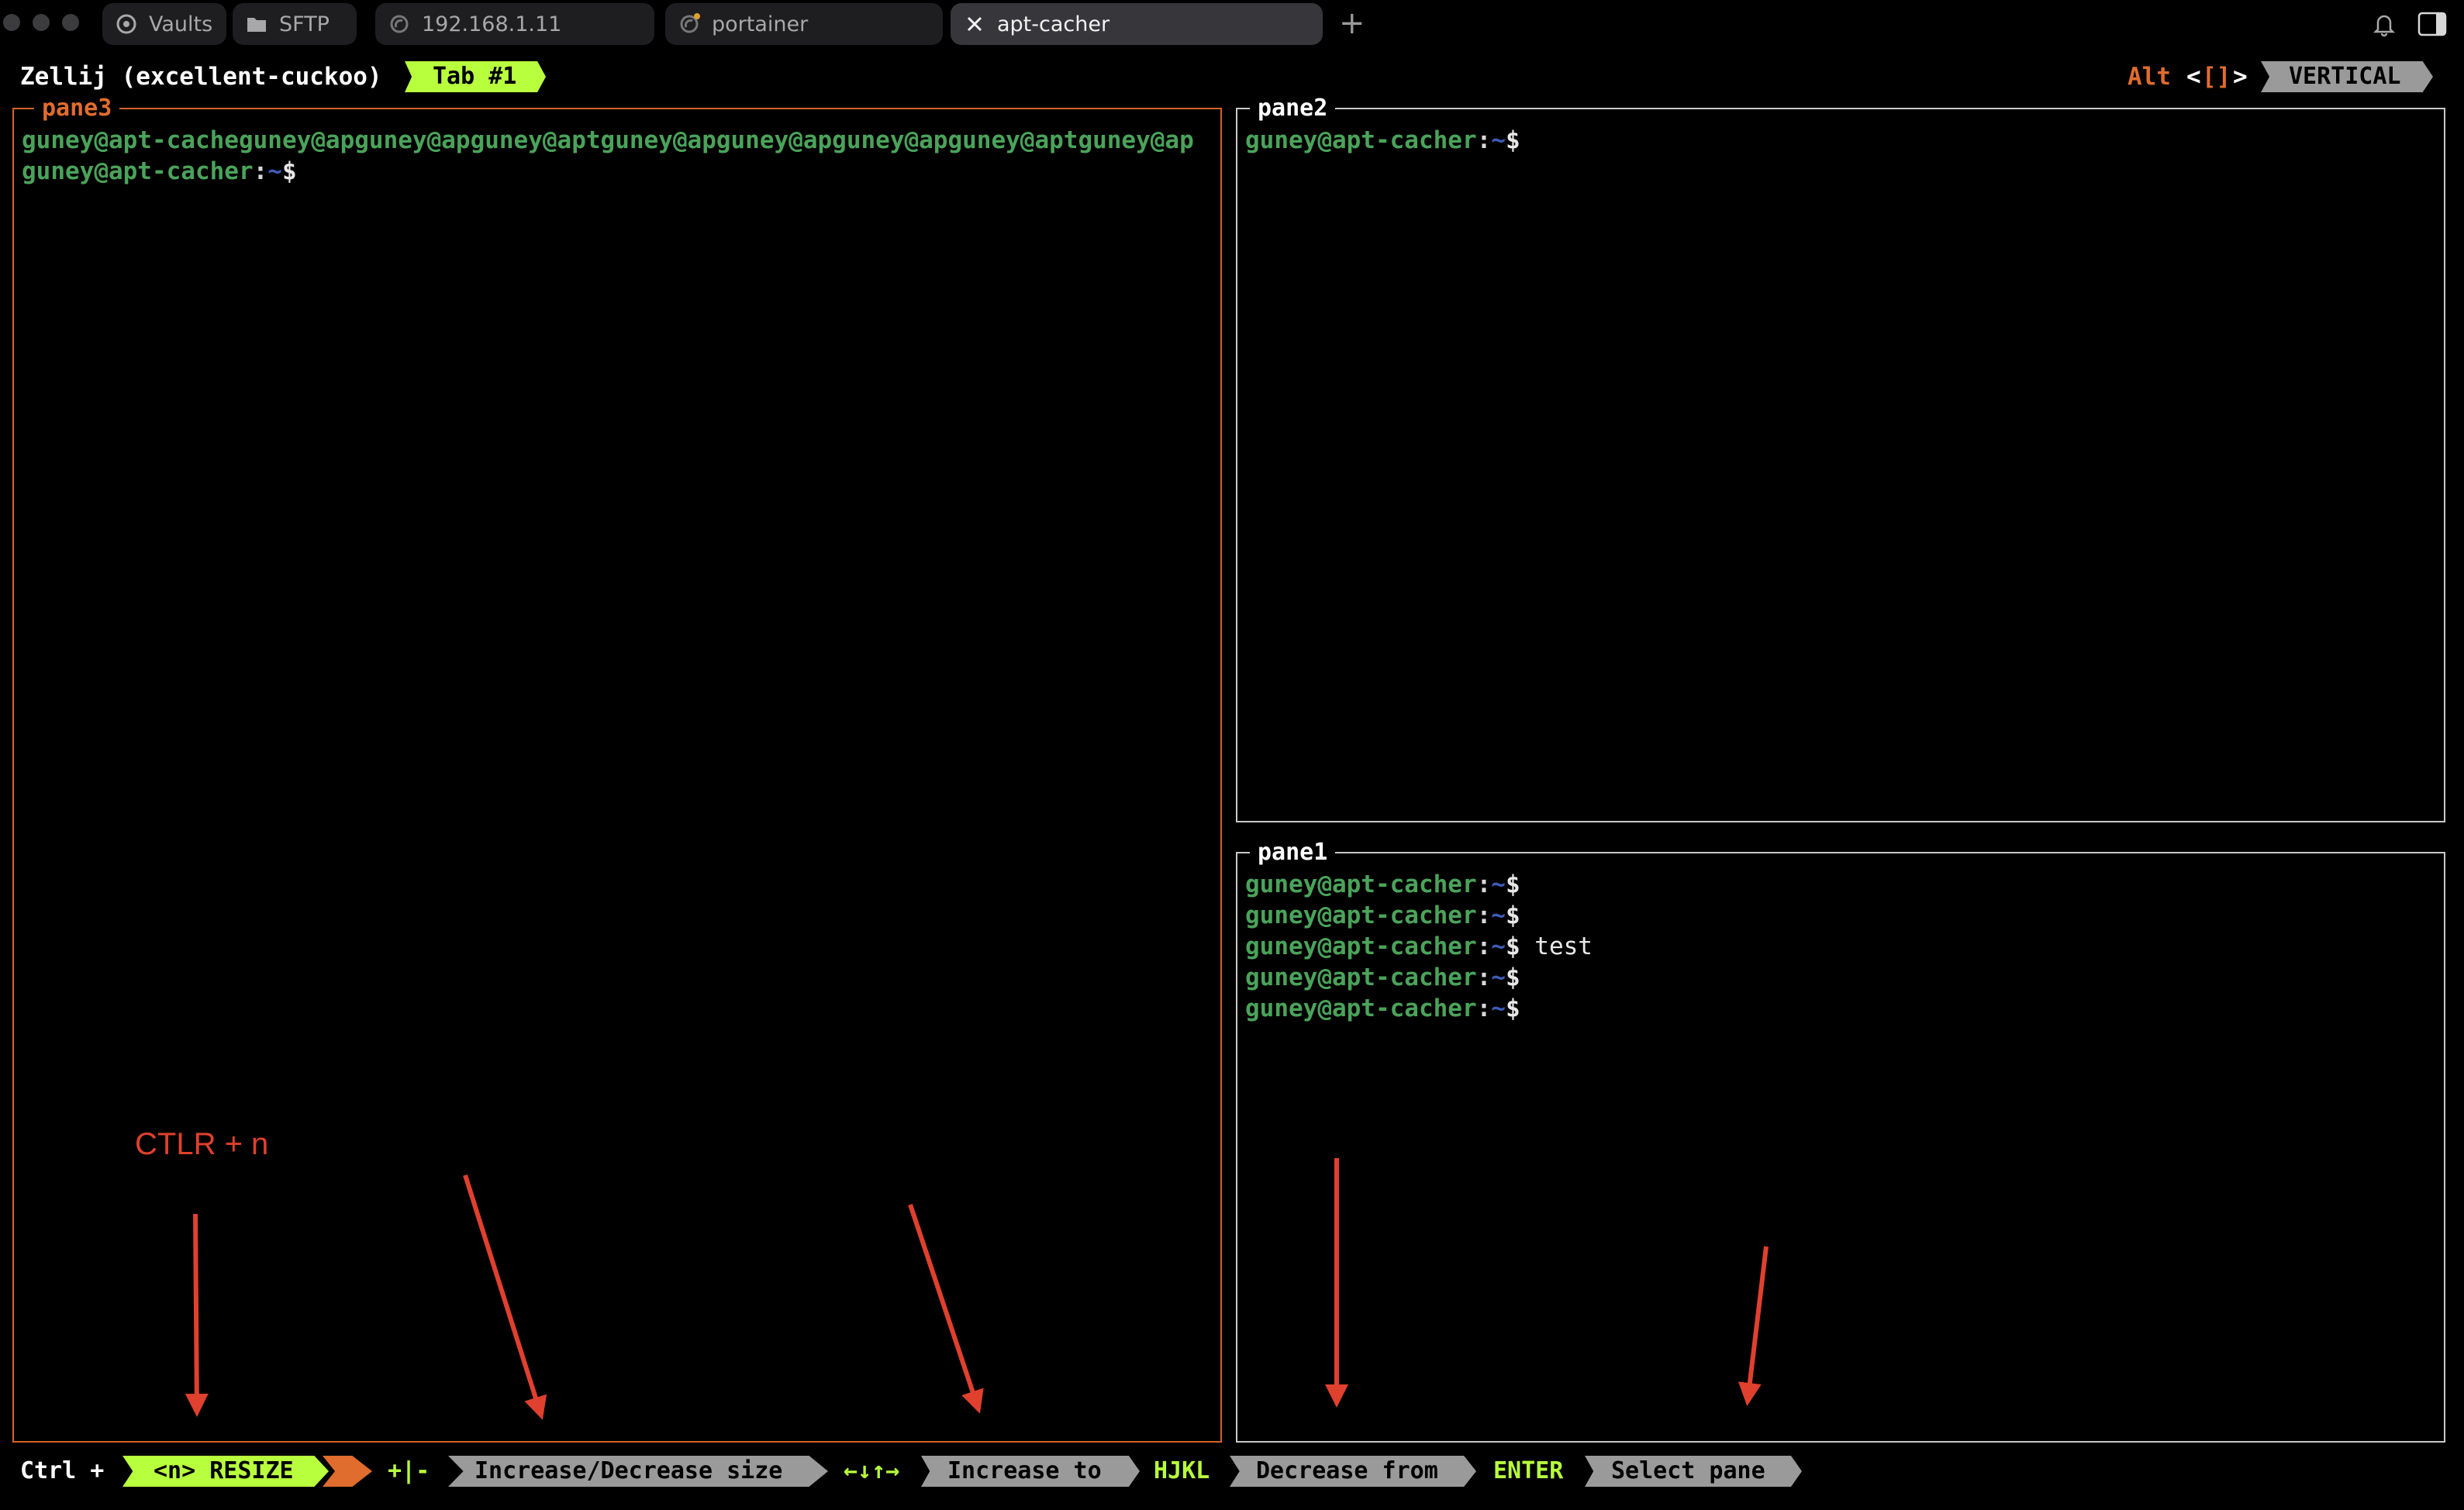 This screenshot has width=2464, height=1510. Describe the element at coordinates (62, 1470) in the screenshot. I see `ctrl-modifier: Ctrl +` at that location.